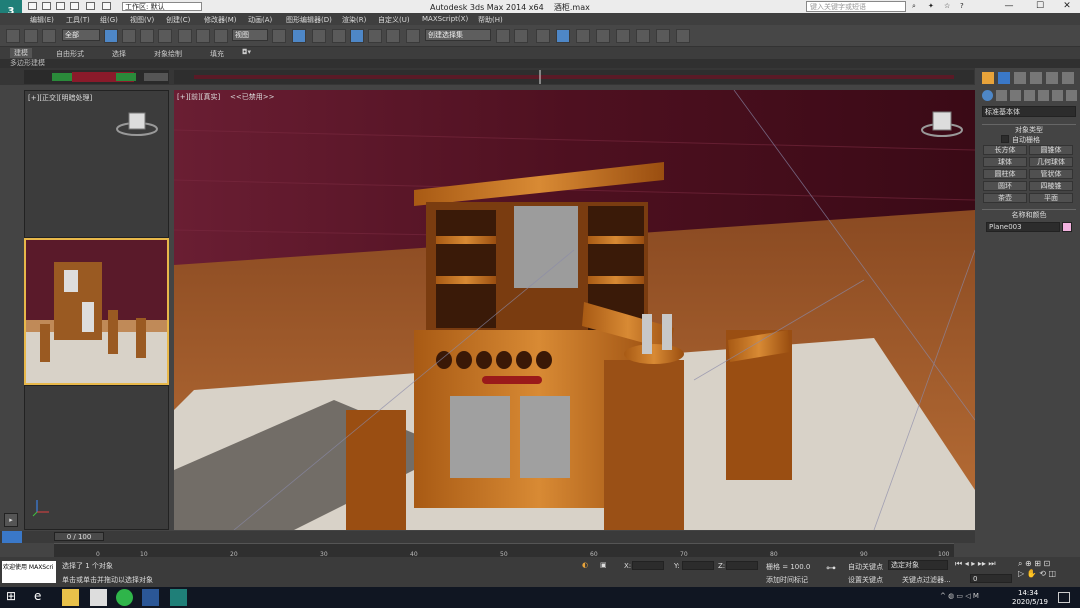  Describe the element at coordinates (563, 36) in the screenshot. I see `ribbon-toggle-icon` at that location.